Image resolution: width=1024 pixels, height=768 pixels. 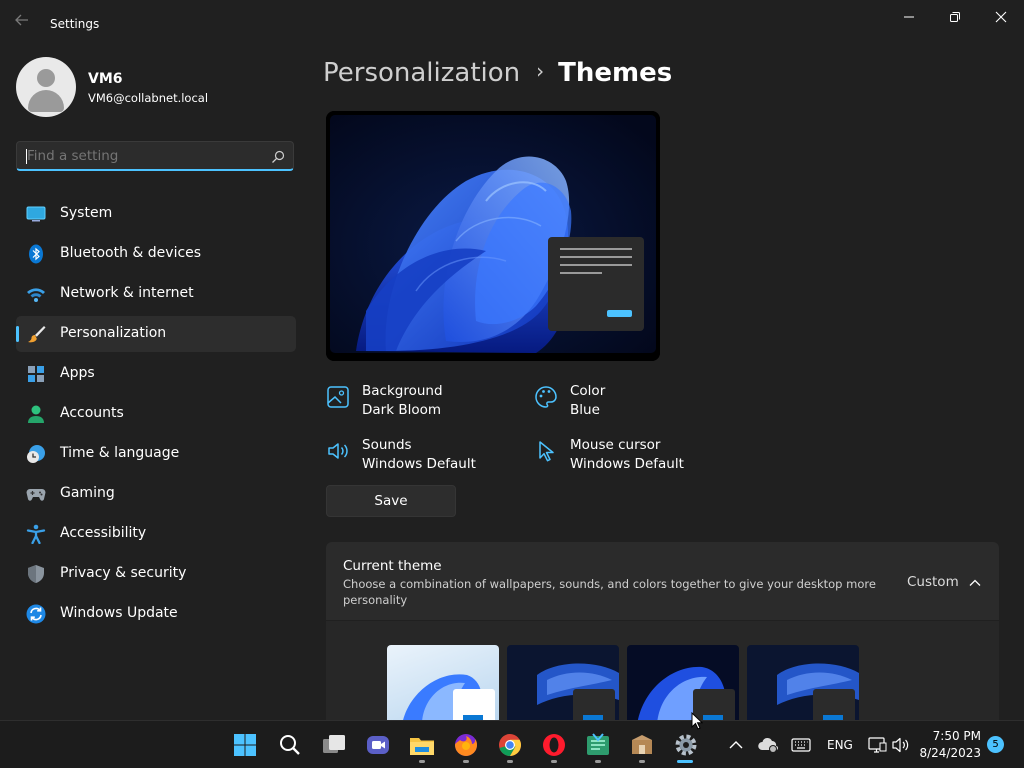 What do you see at coordinates (127, 293) in the screenshot?
I see `sidebar-item-label: Network & internet` at bounding box center [127, 293].